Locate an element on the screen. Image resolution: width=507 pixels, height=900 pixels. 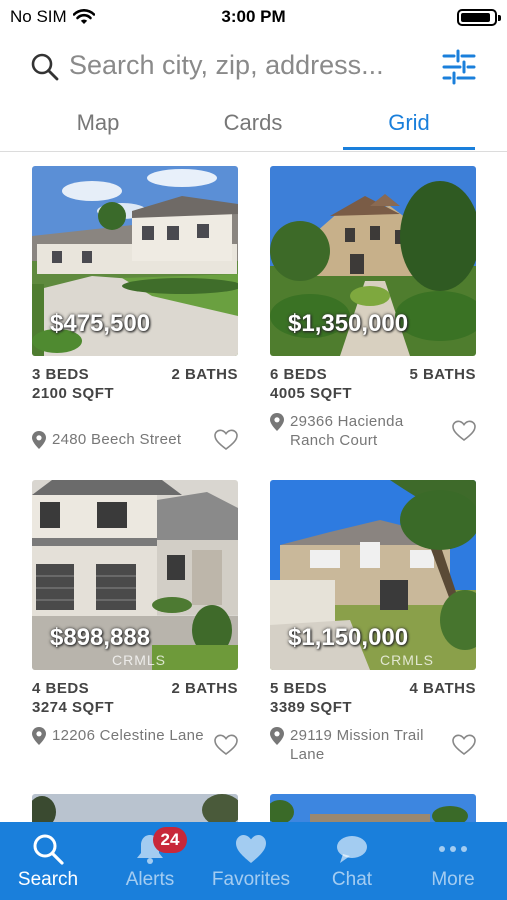
nav-more: More is located at coordinates (453, 861).